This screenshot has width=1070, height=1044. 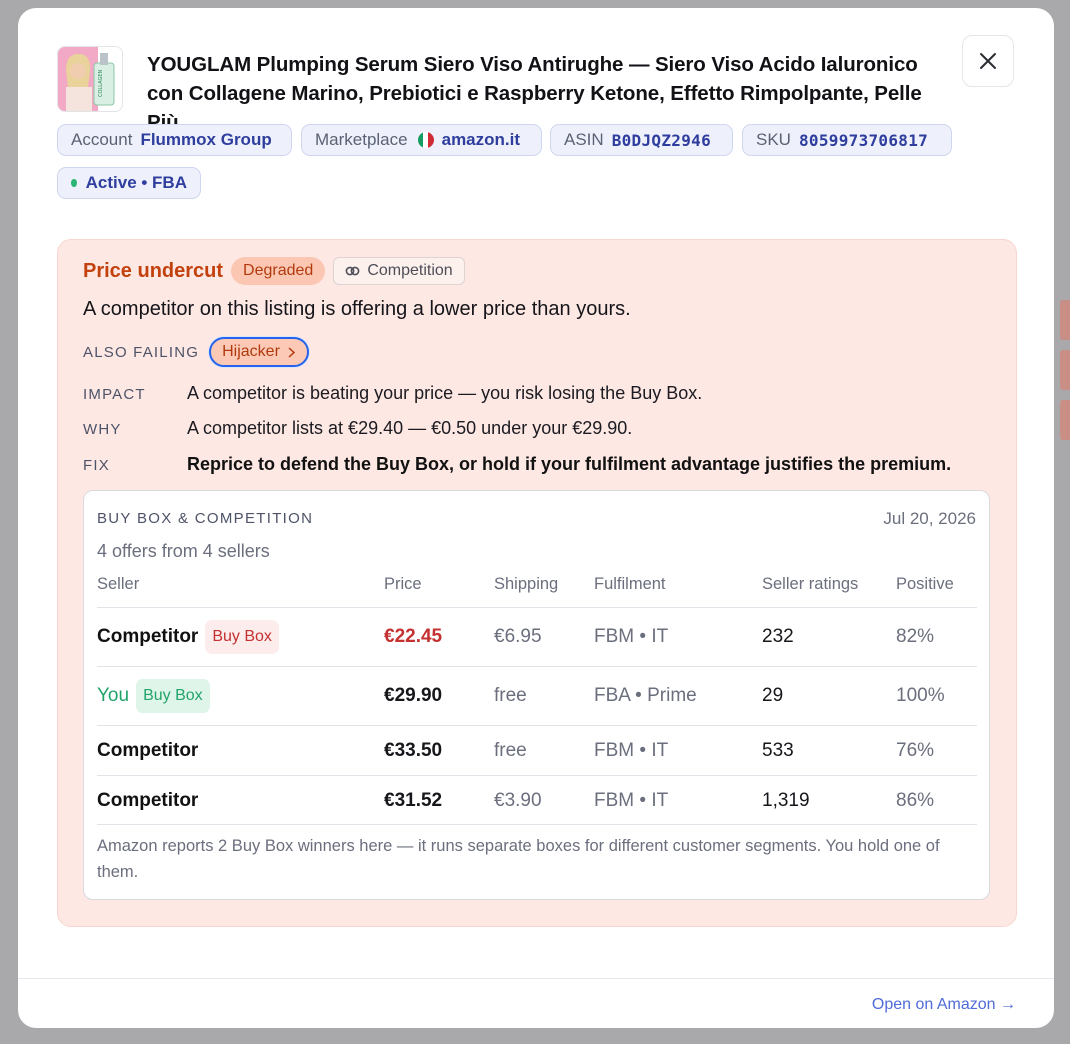 What do you see at coordinates (183, 551) in the screenshot?
I see `offers-count: 4 offers from 4 sellers` at bounding box center [183, 551].